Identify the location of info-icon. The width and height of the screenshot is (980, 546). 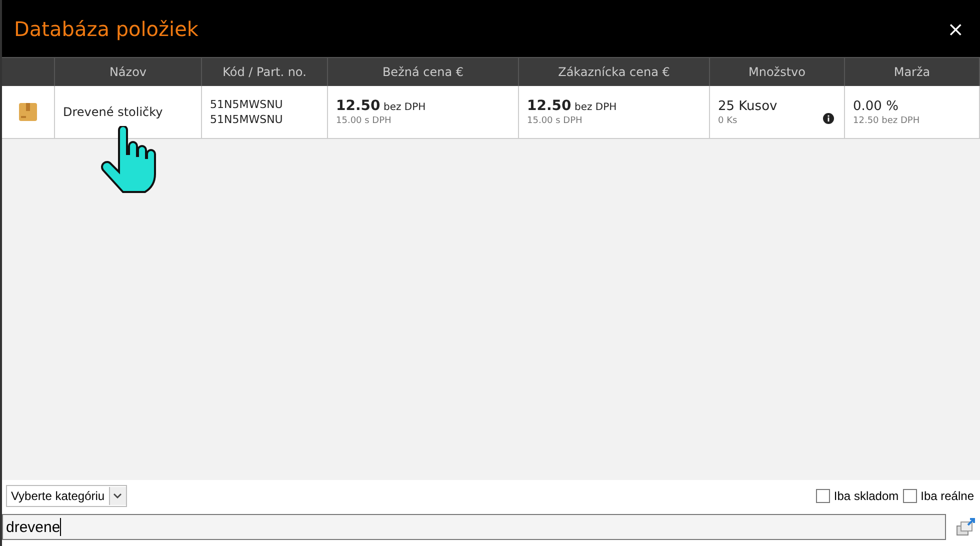
(828, 118).